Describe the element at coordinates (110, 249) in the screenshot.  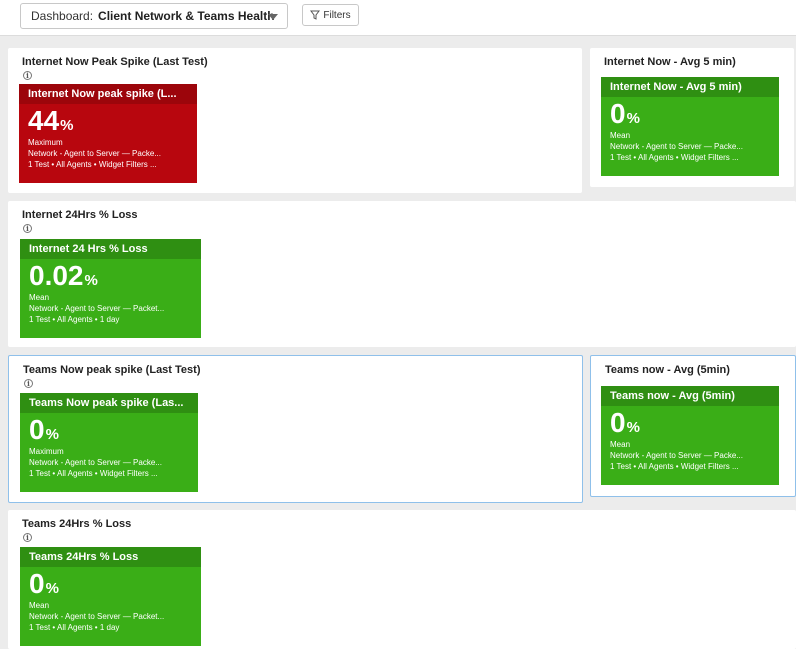
I see `tile-header: Internet 24 Hrs % Loss` at that location.